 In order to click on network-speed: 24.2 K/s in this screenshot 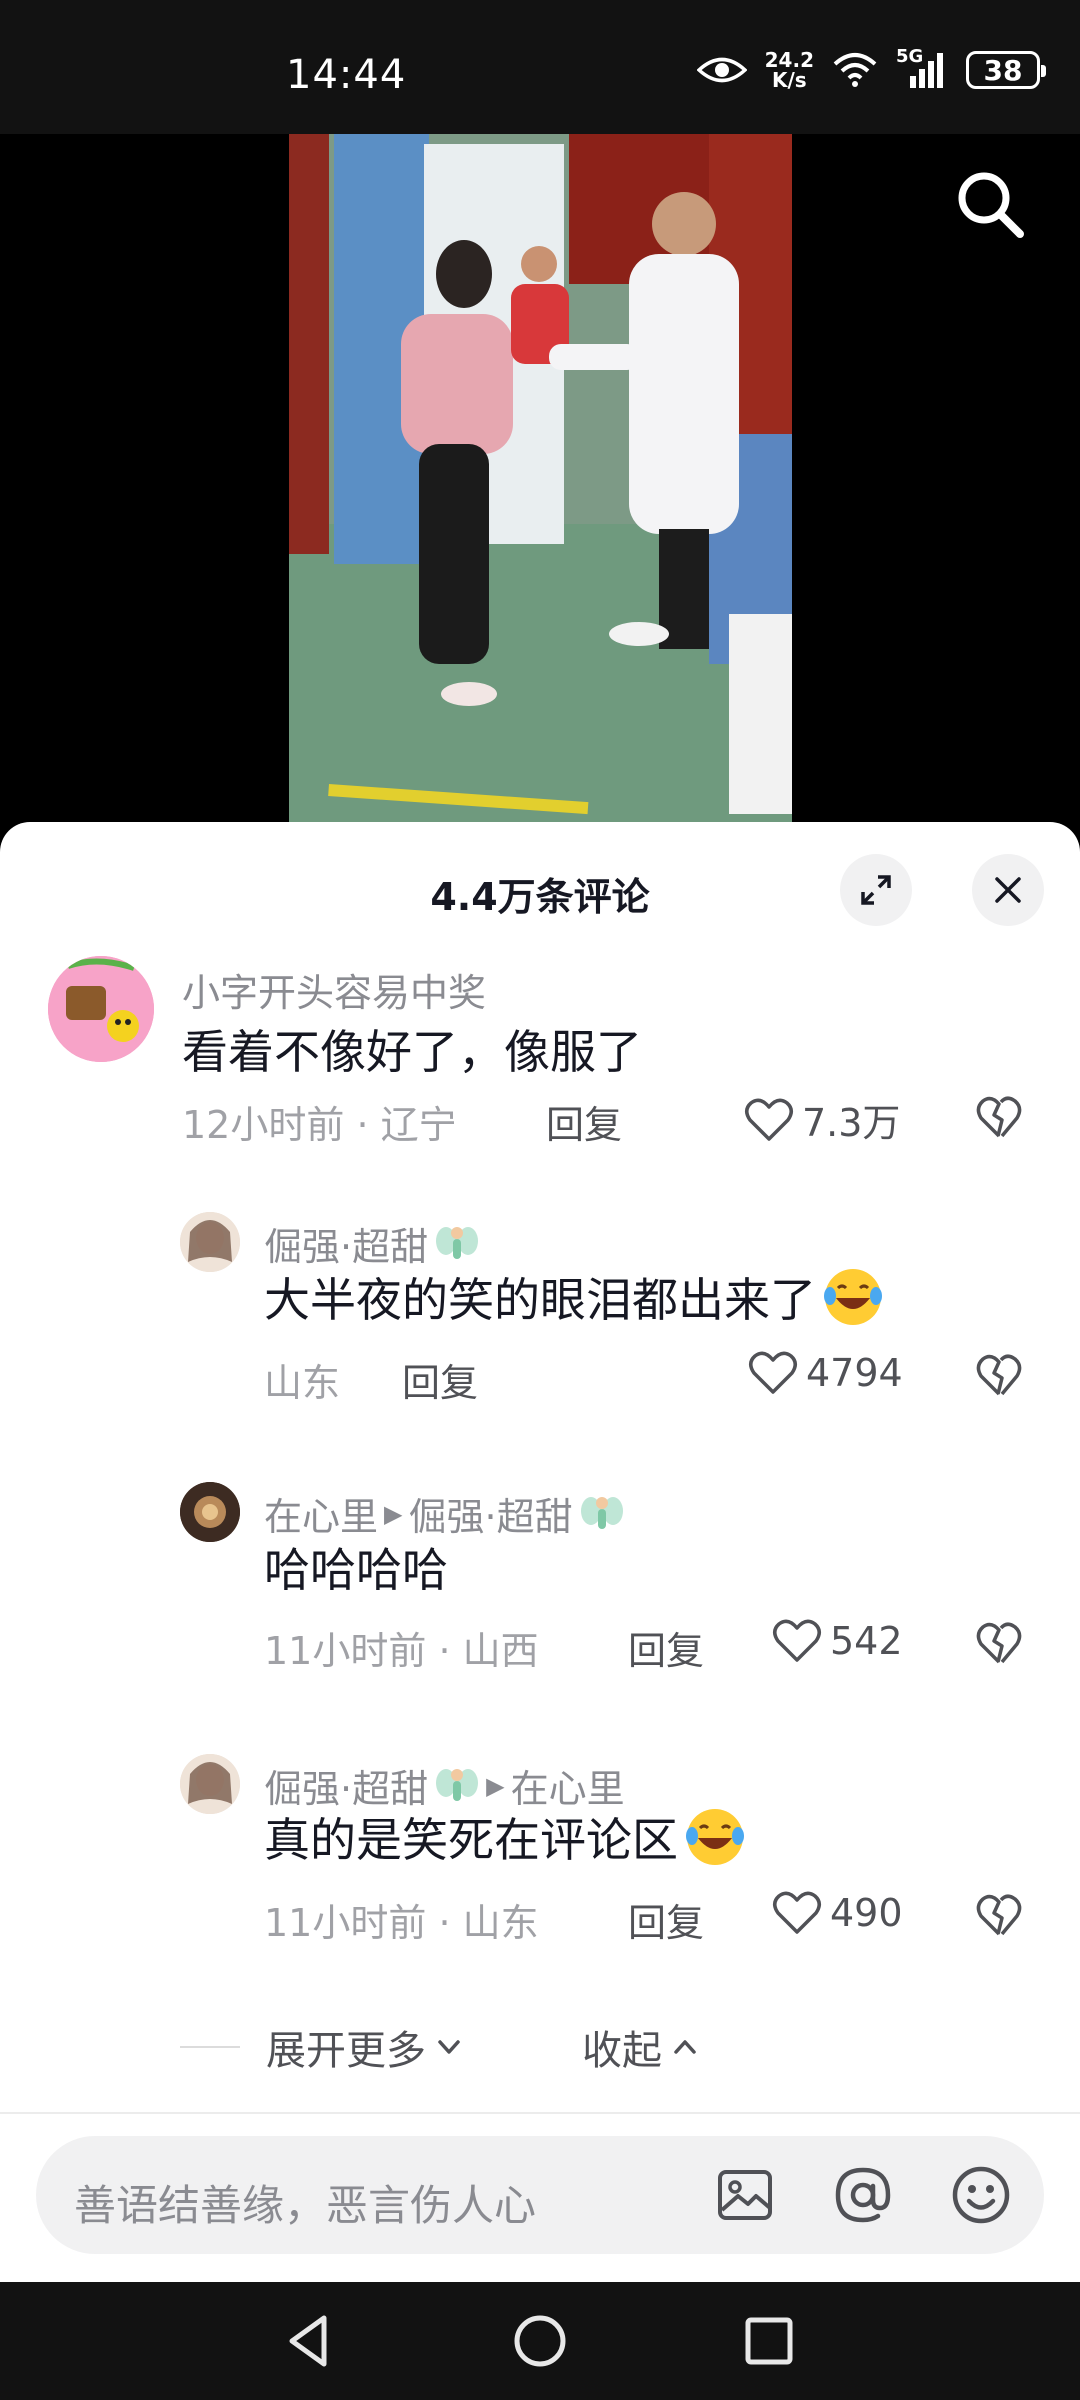, I will do `click(789, 70)`.